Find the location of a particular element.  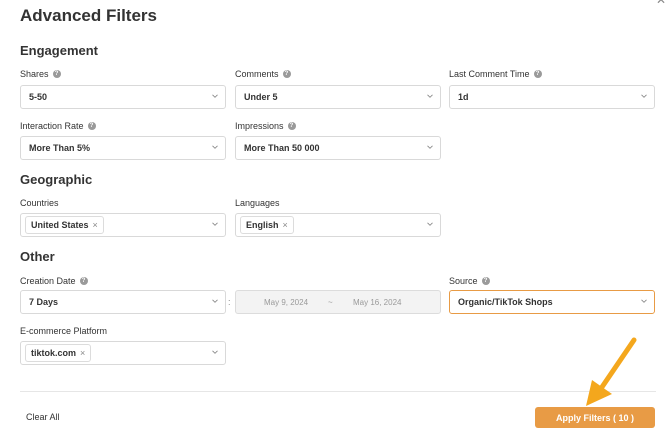

languages-select: English × is located at coordinates (338, 225).